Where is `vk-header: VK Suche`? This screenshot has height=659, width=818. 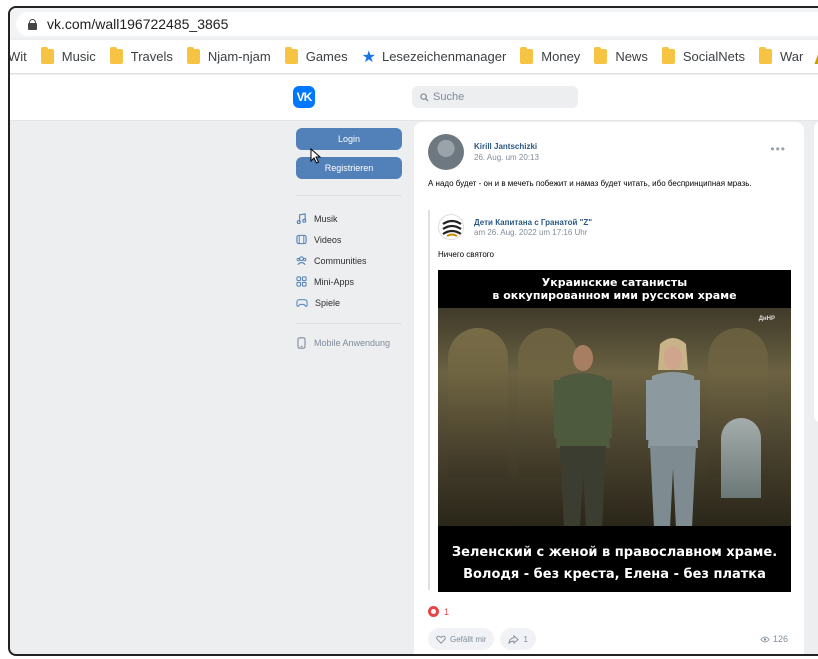 vk-header: VK Suche is located at coordinates (414, 98).